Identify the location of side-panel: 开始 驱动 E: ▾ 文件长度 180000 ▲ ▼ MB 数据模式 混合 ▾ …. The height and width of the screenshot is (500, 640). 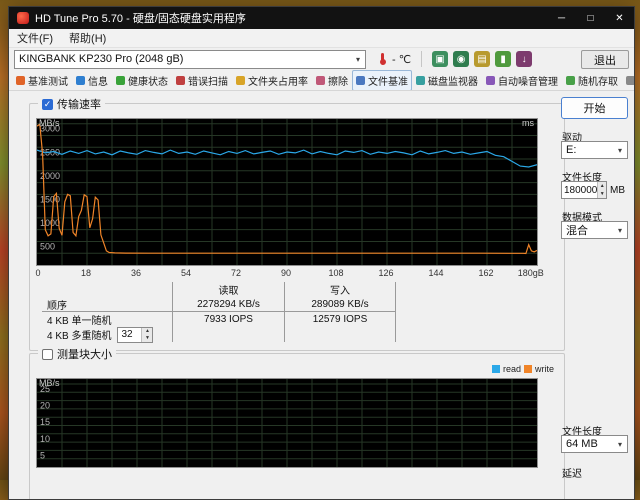
(594, 295).